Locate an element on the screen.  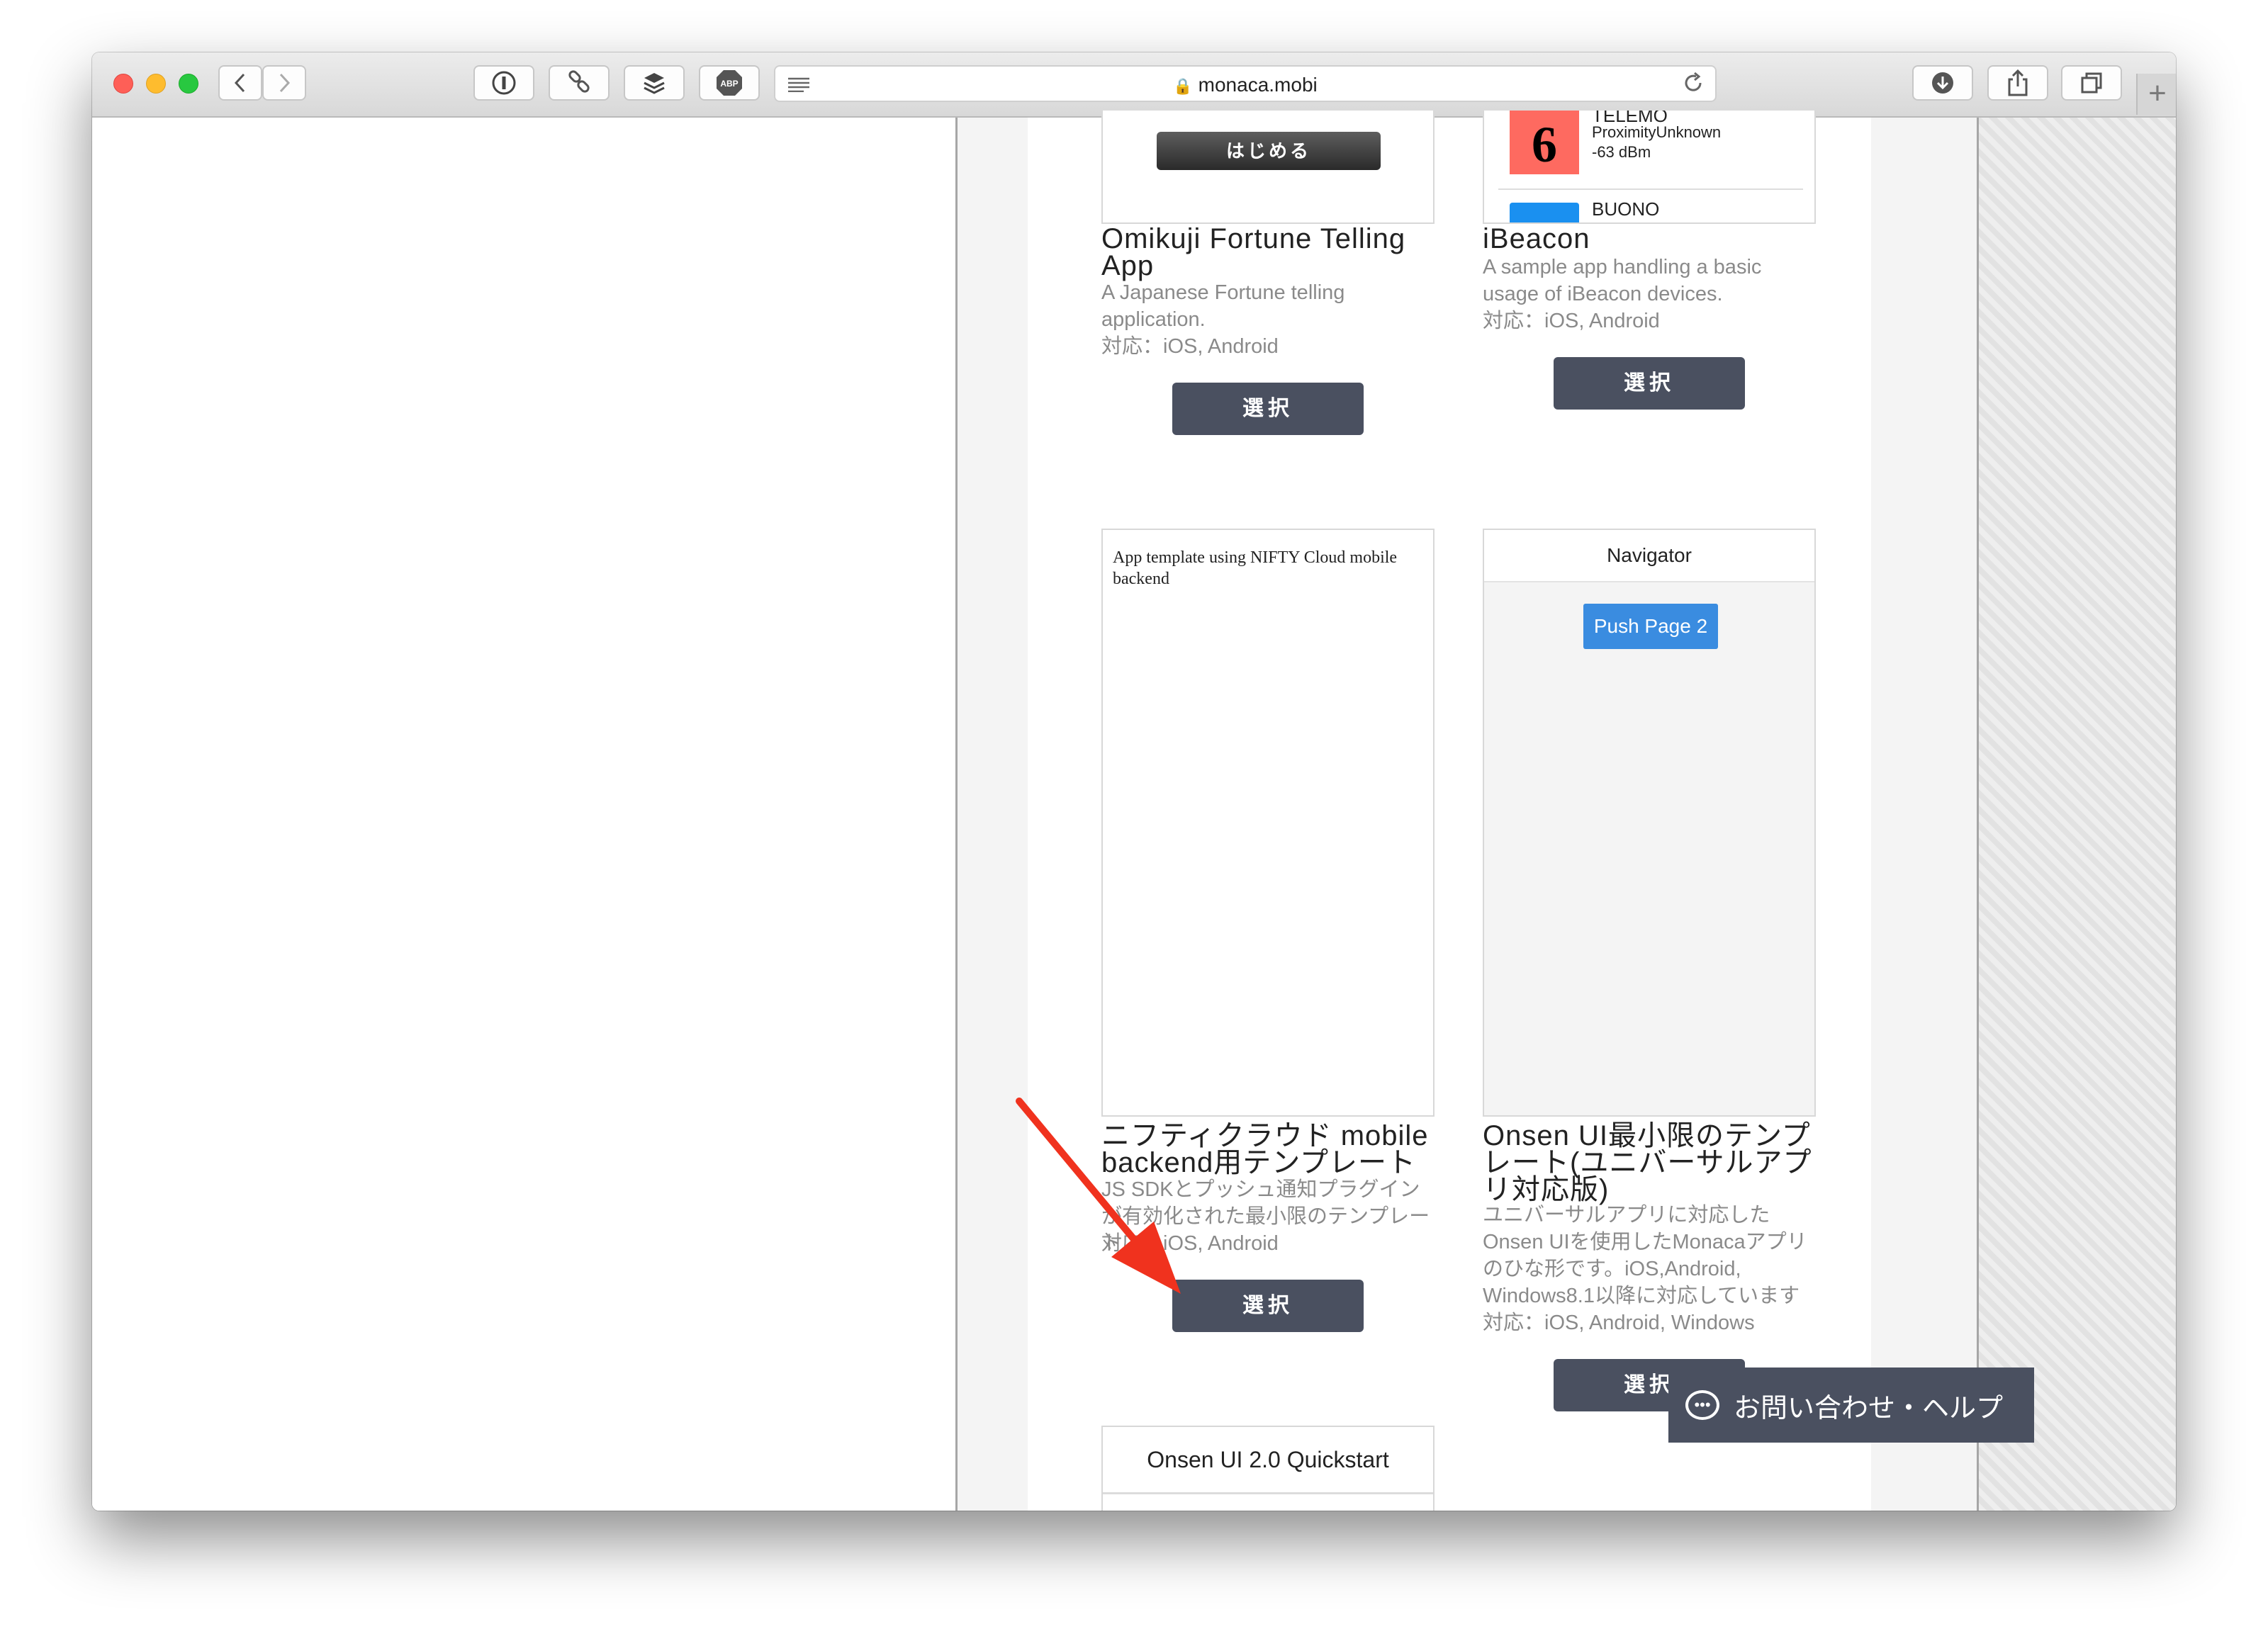
help-button-label: お問い合わせ・ヘルプ is located at coordinates (1869, 1408).